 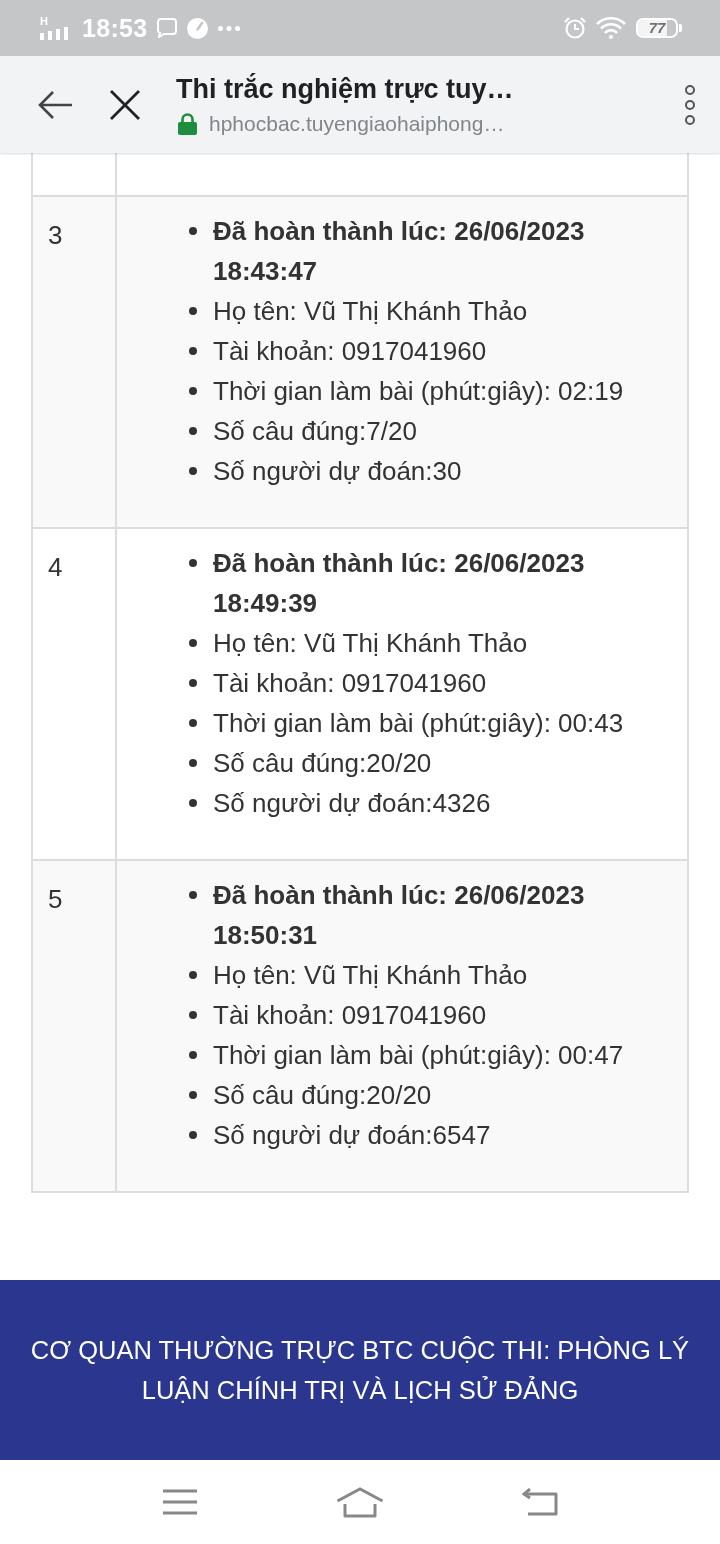 I want to click on chat-bubble-icon, so click(x=167, y=28).